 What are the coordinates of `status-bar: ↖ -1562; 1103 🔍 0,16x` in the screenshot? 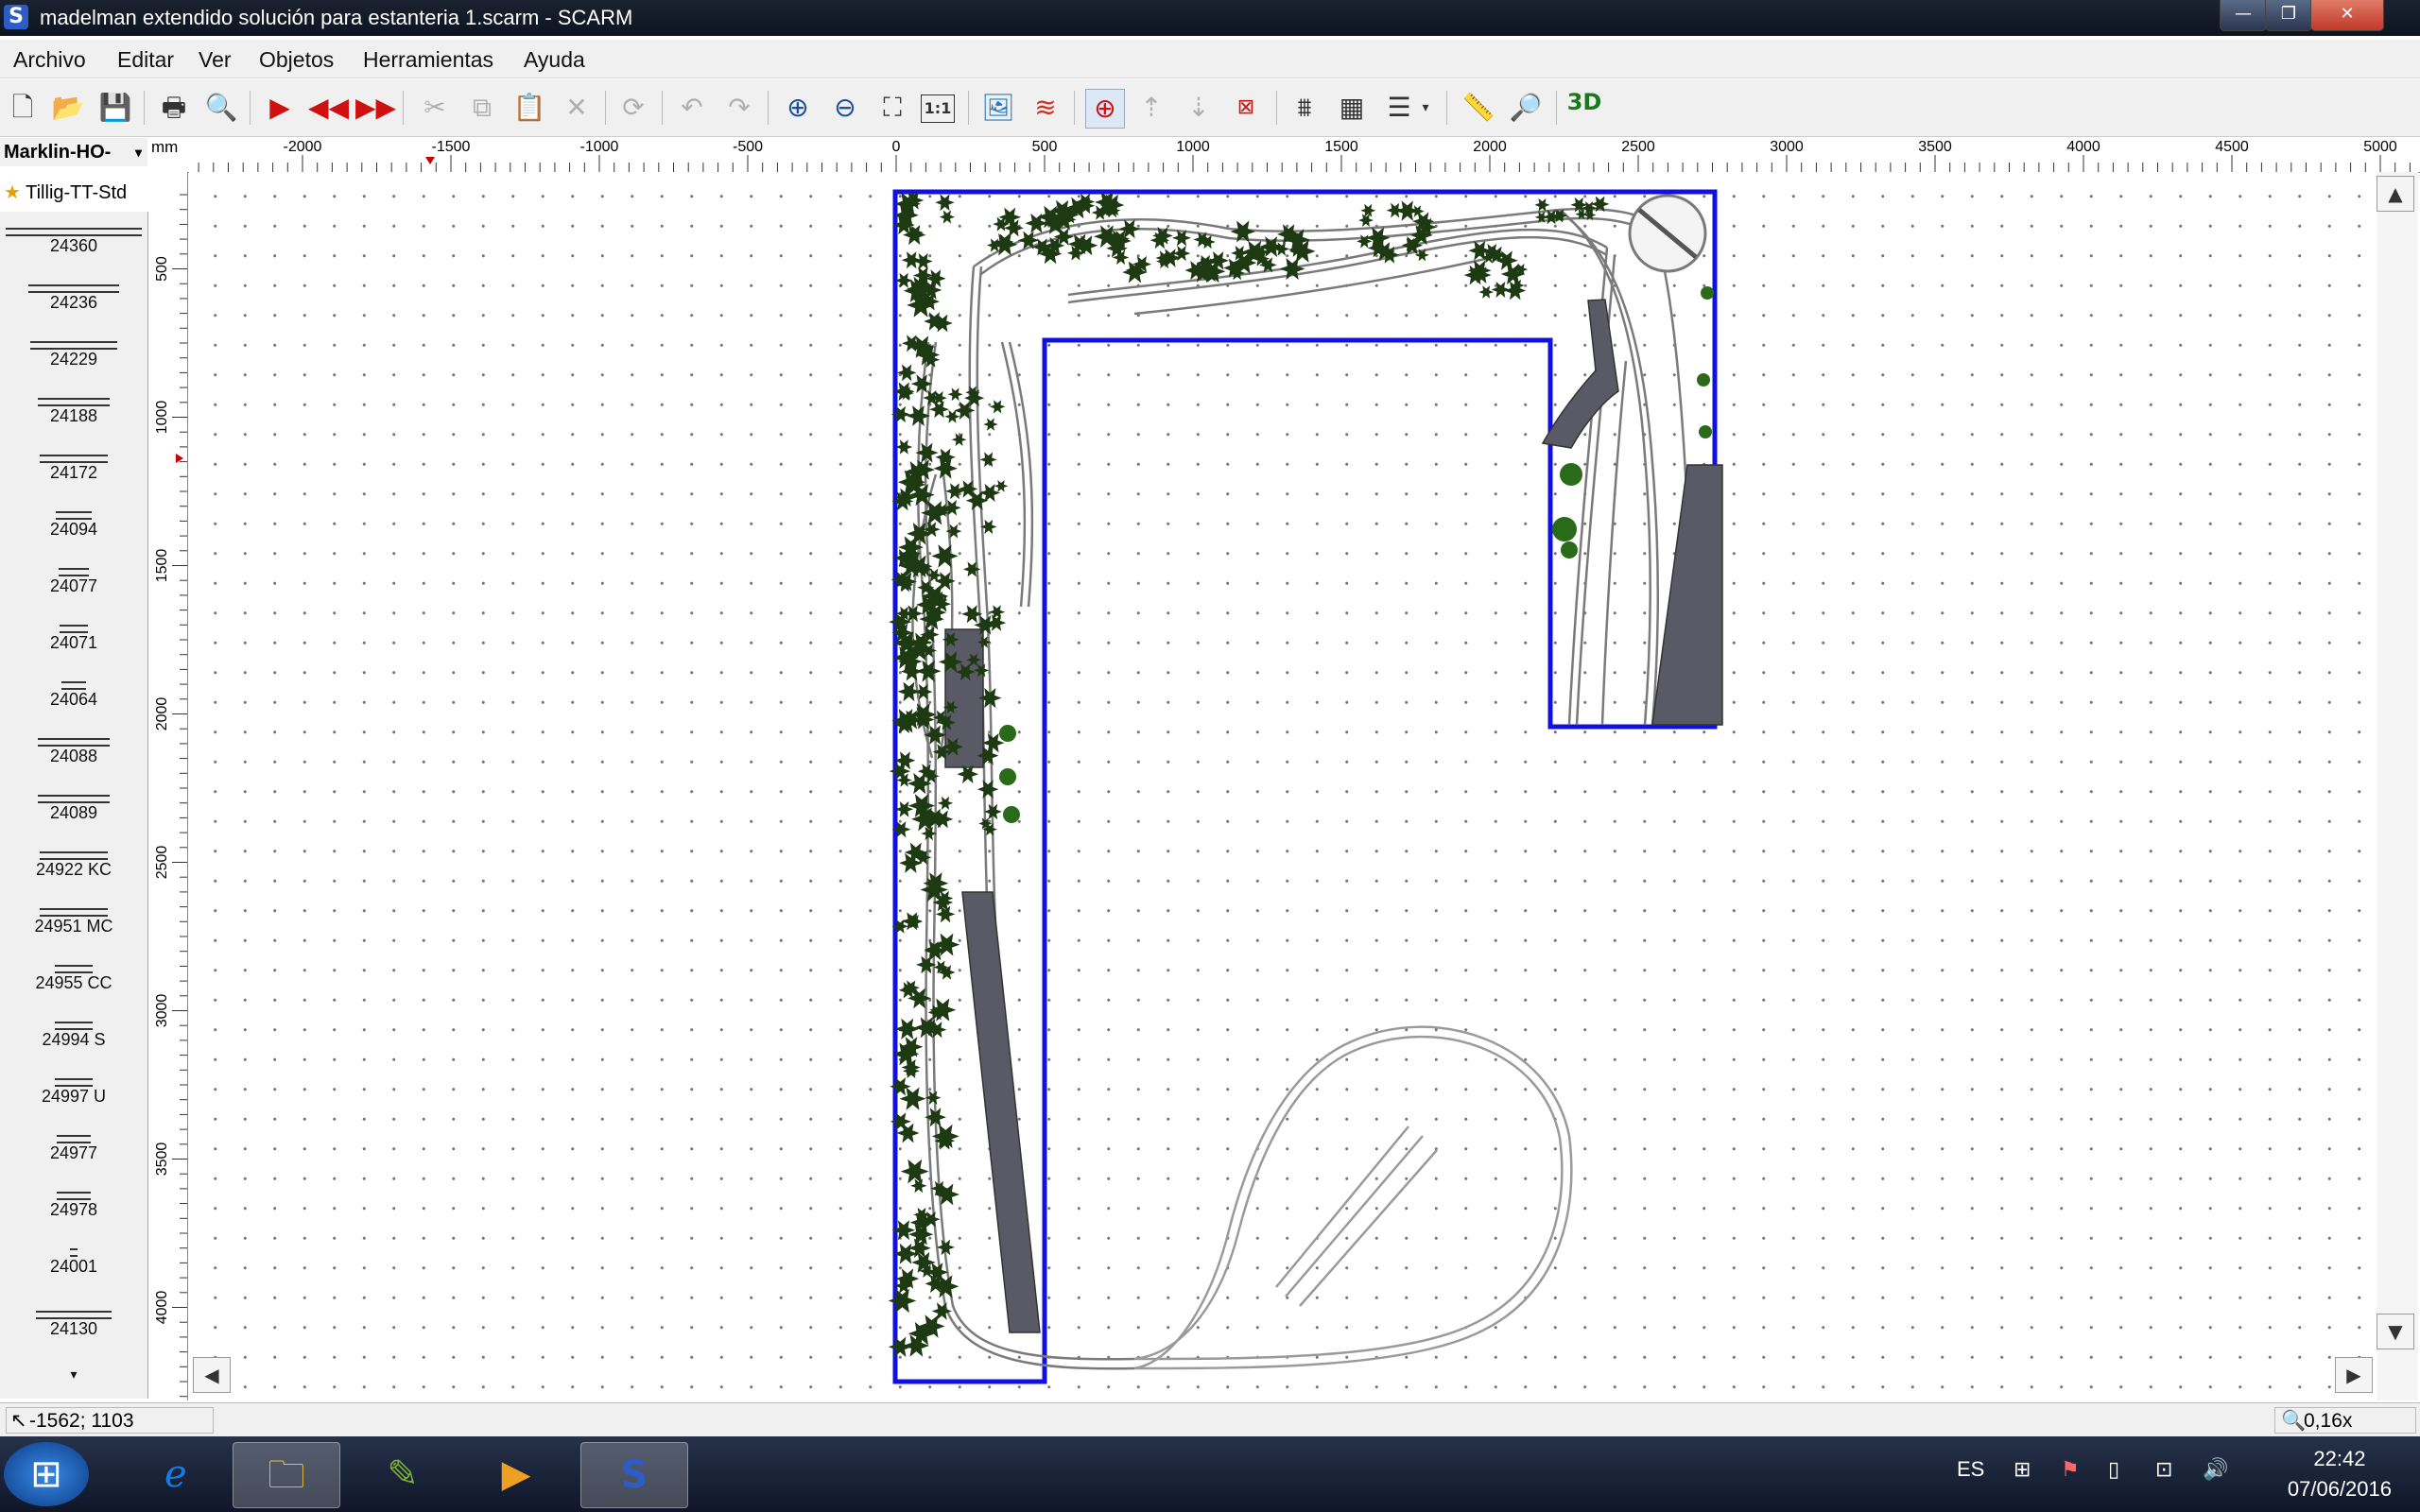 It's located at (1210, 1419).